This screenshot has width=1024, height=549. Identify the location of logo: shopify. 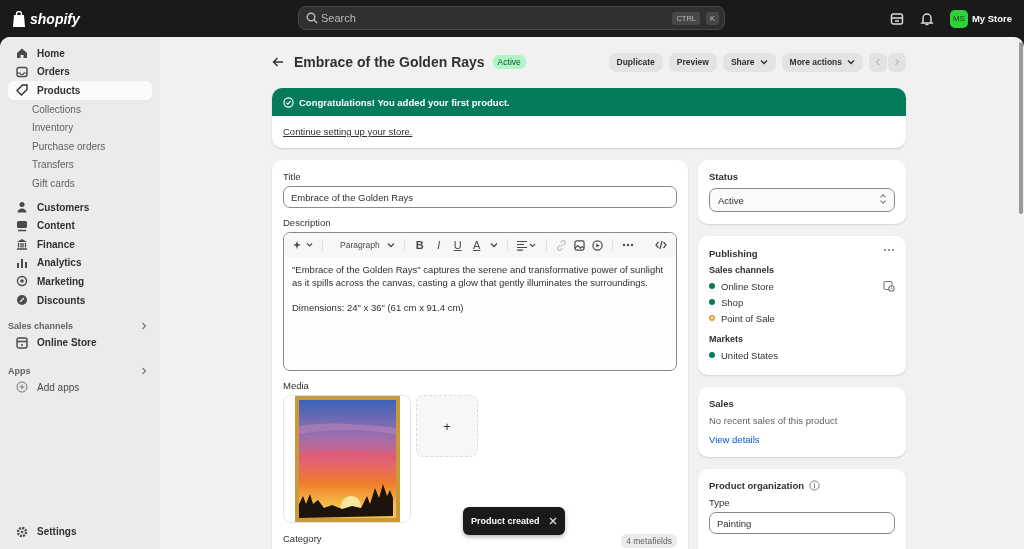
(55, 18).